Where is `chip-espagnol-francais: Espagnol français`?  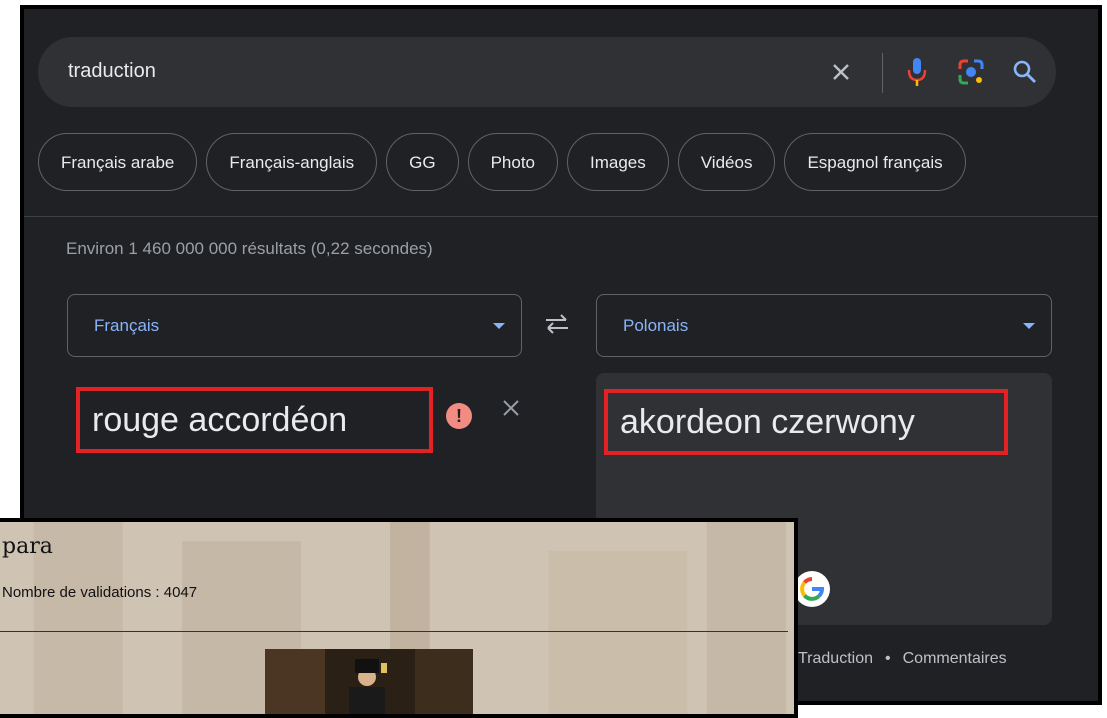
chip-espagnol-francais: Espagnol français is located at coordinates (875, 162).